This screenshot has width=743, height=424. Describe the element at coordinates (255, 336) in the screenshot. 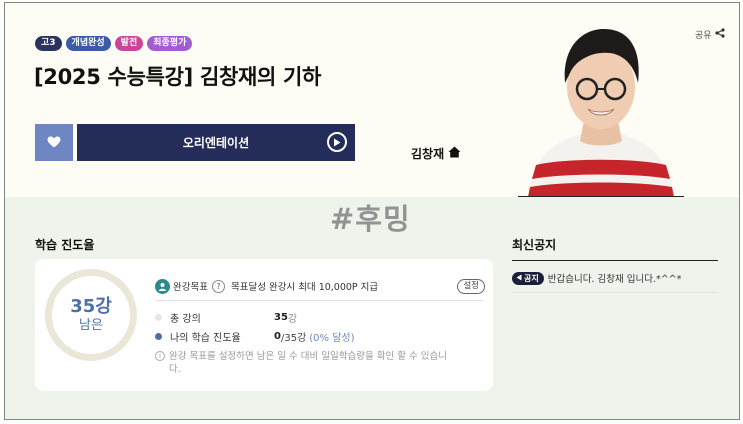

I see `my-progress-row: 나의 학습 진도율 0 /35강 (0% 달성)` at that location.